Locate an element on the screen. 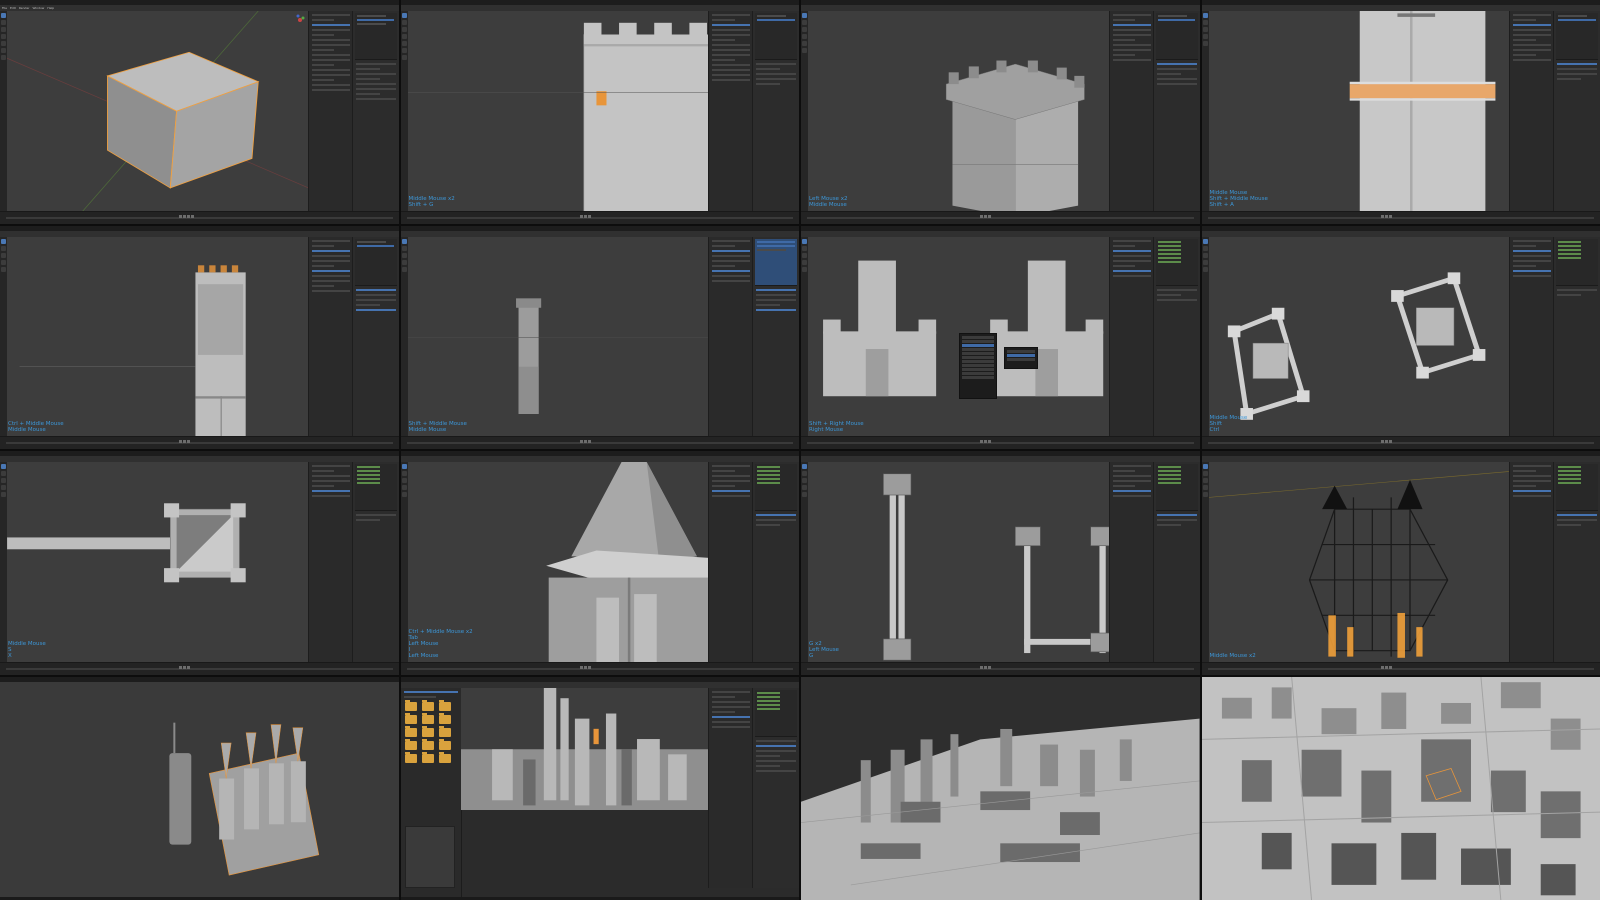 The width and height of the screenshot is (1600, 900). scene-tall-tower is located at coordinates (132, 350).